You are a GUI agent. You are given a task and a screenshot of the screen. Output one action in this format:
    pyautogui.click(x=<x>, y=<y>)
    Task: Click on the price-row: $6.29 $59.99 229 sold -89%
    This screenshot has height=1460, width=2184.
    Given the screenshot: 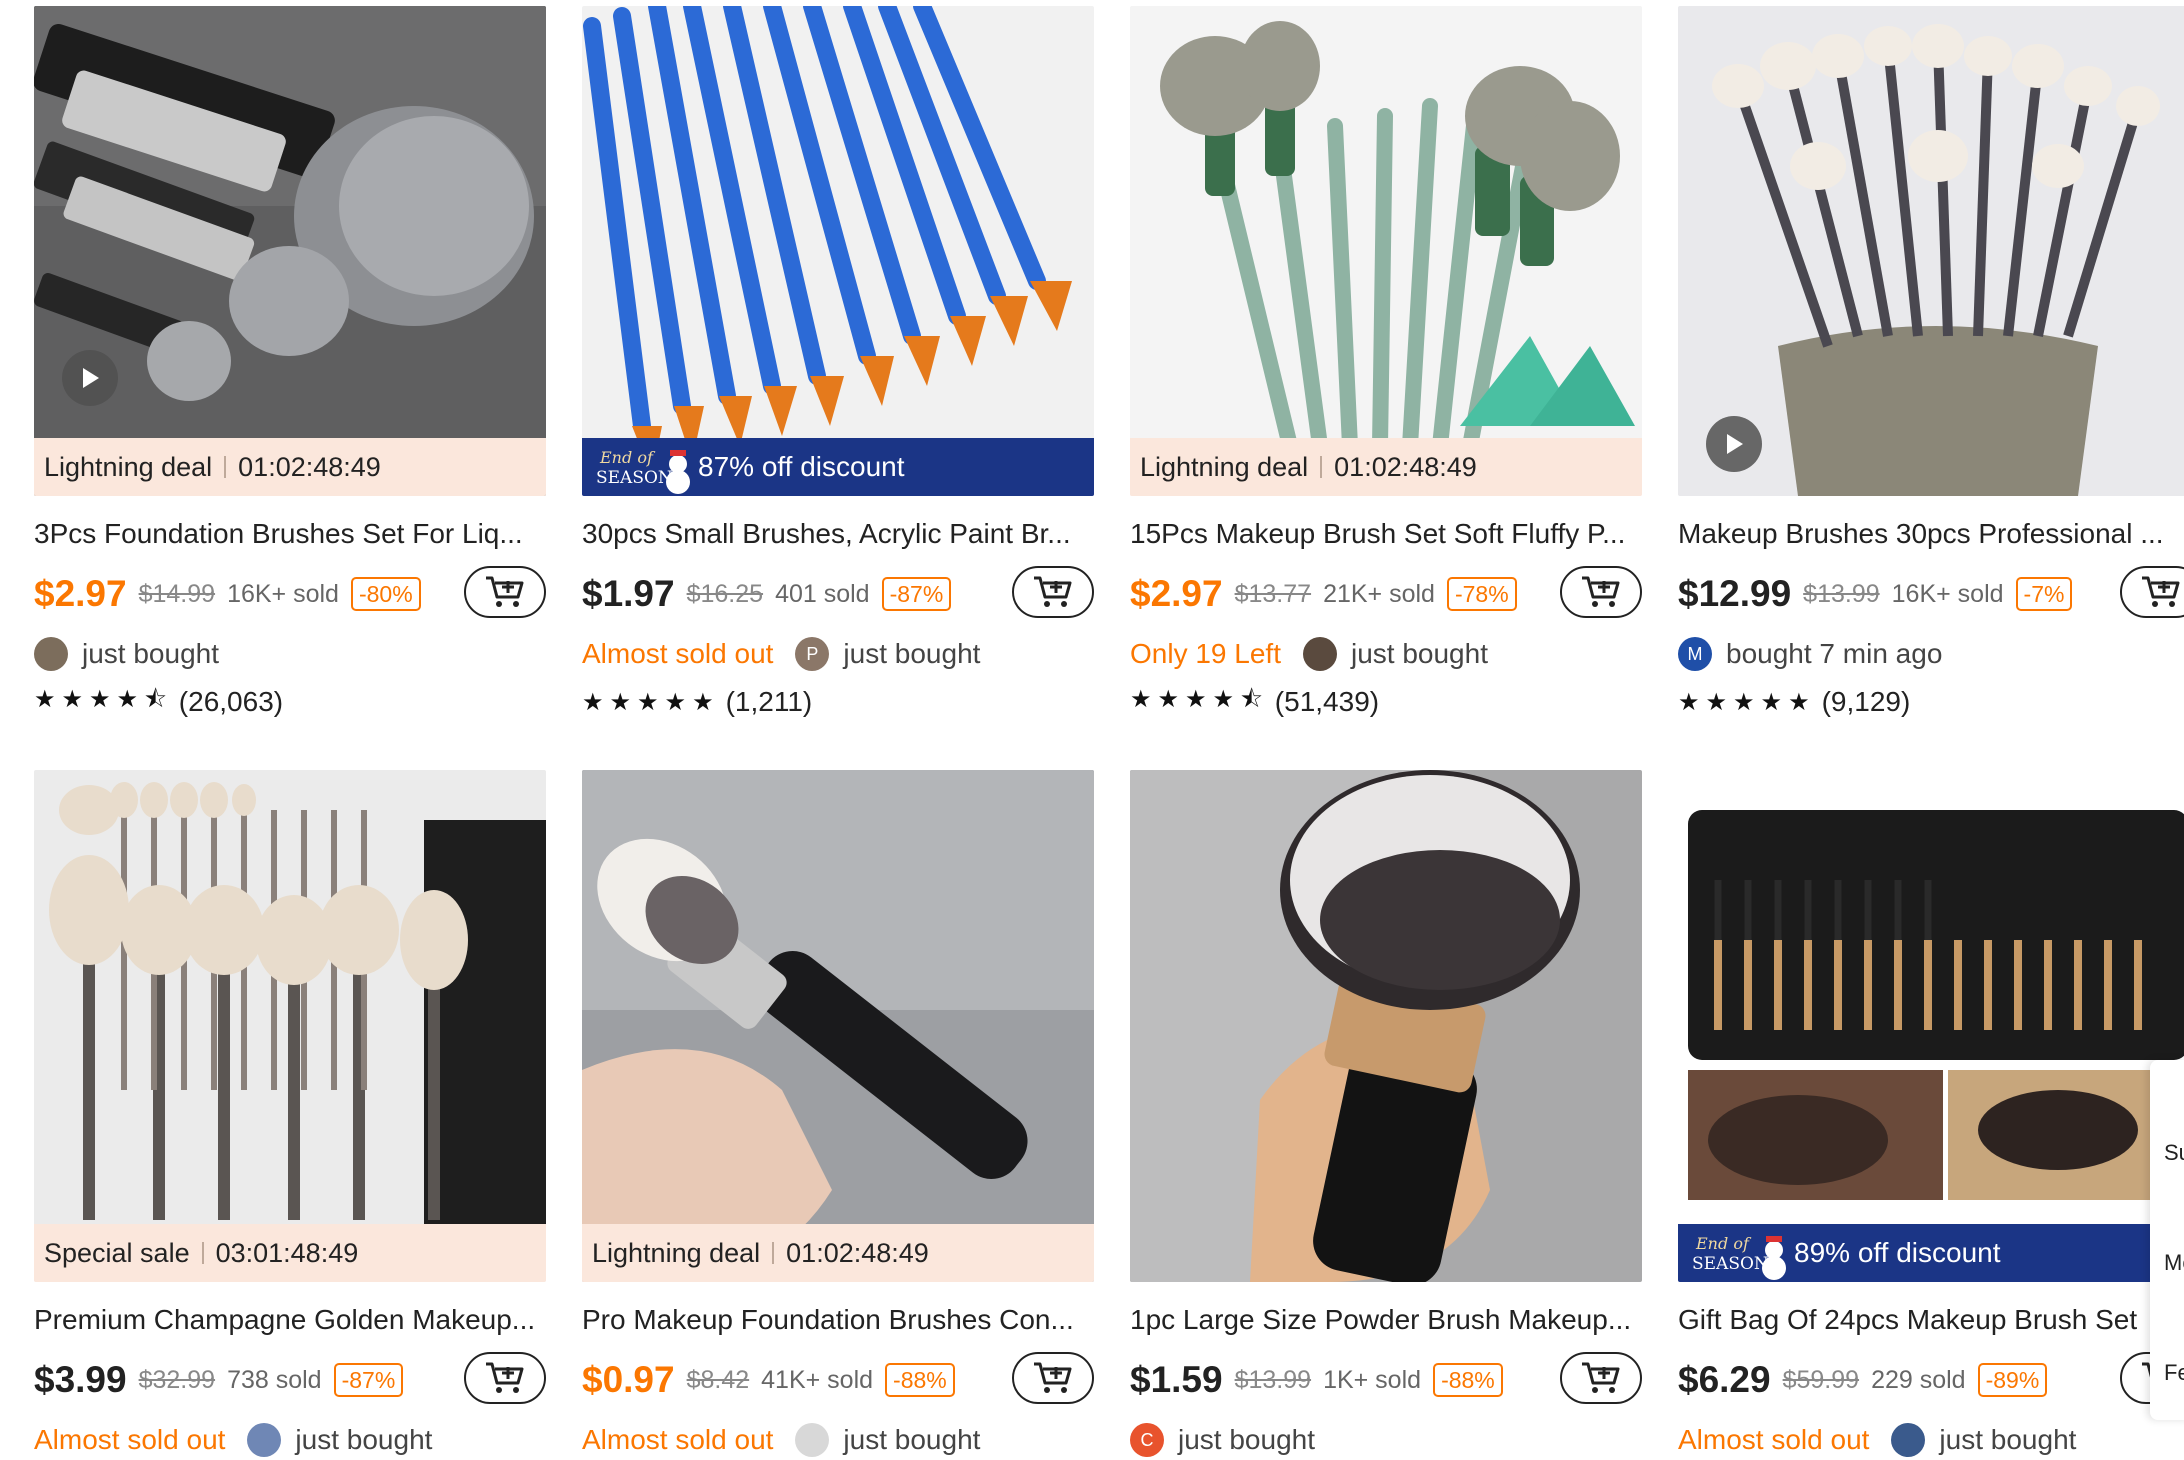 What is the action you would take?
    pyautogui.click(x=1931, y=1380)
    